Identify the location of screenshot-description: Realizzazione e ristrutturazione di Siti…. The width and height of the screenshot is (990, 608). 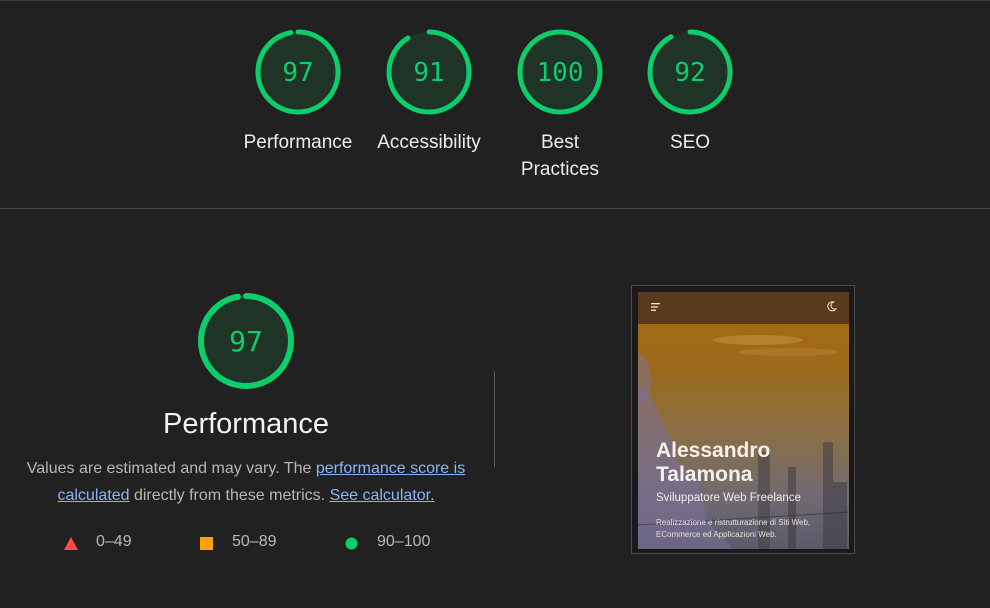
(733, 528).